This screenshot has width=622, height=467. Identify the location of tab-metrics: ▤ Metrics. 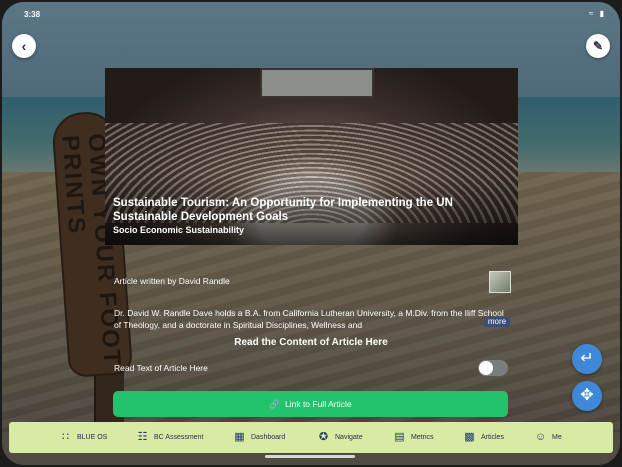
(413, 437).